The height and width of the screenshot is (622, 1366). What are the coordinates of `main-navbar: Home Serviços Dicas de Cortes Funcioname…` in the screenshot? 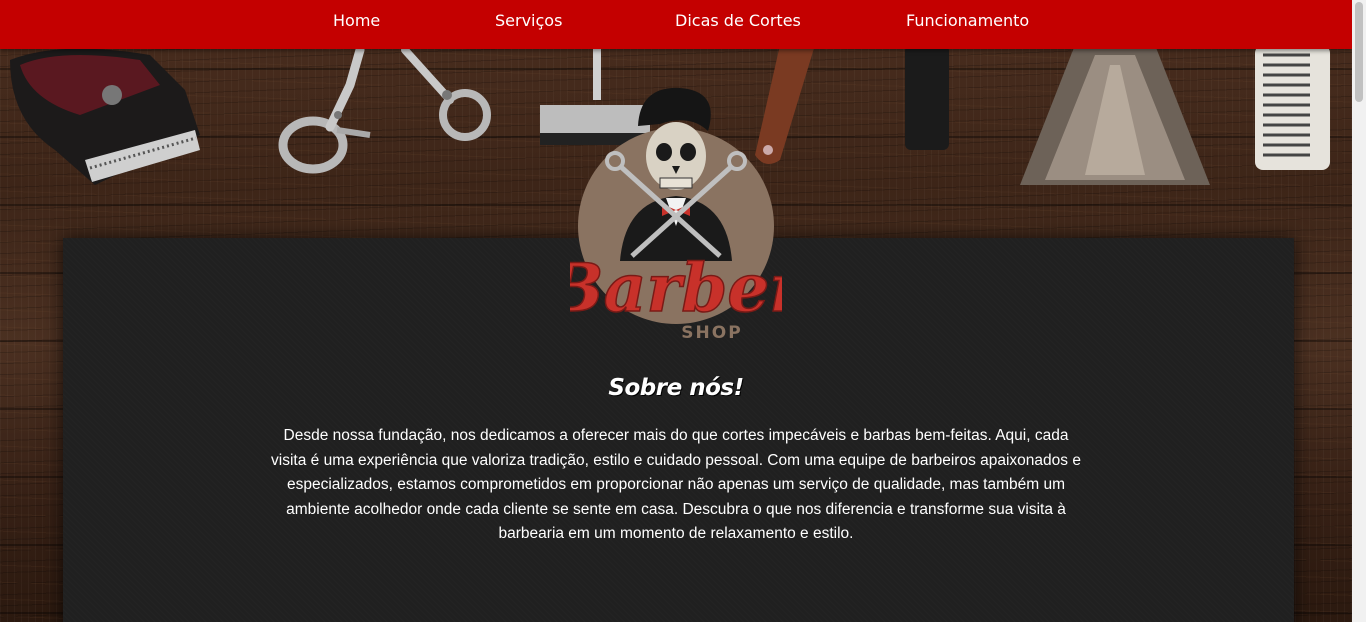 It's located at (676, 24).